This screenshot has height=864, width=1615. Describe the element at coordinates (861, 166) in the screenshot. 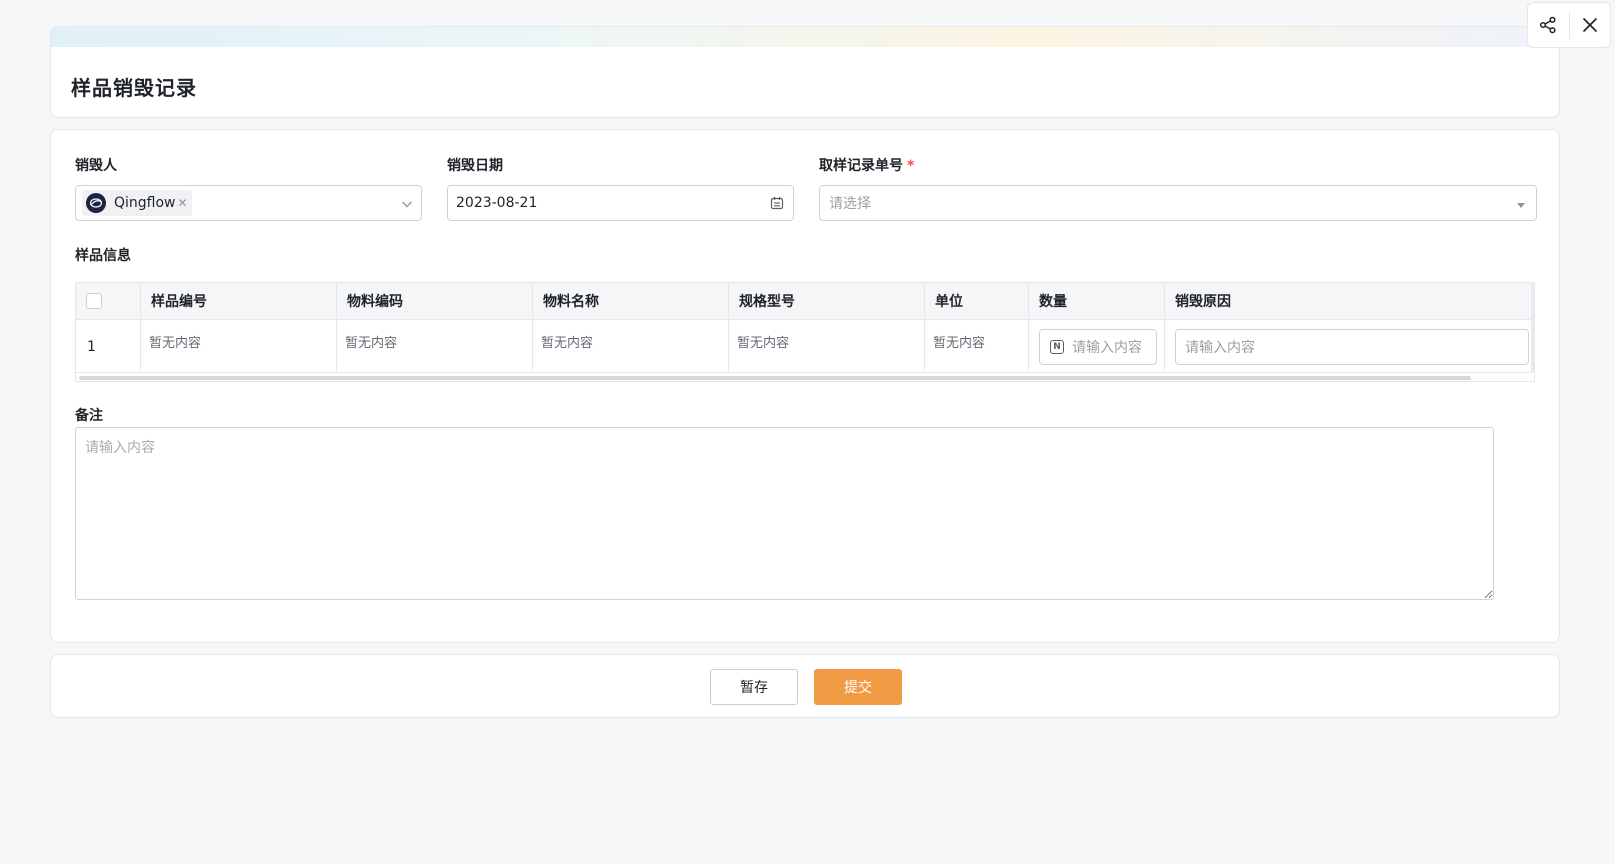

I see `sampling-record-no-label-text: 取样记录单号` at that location.